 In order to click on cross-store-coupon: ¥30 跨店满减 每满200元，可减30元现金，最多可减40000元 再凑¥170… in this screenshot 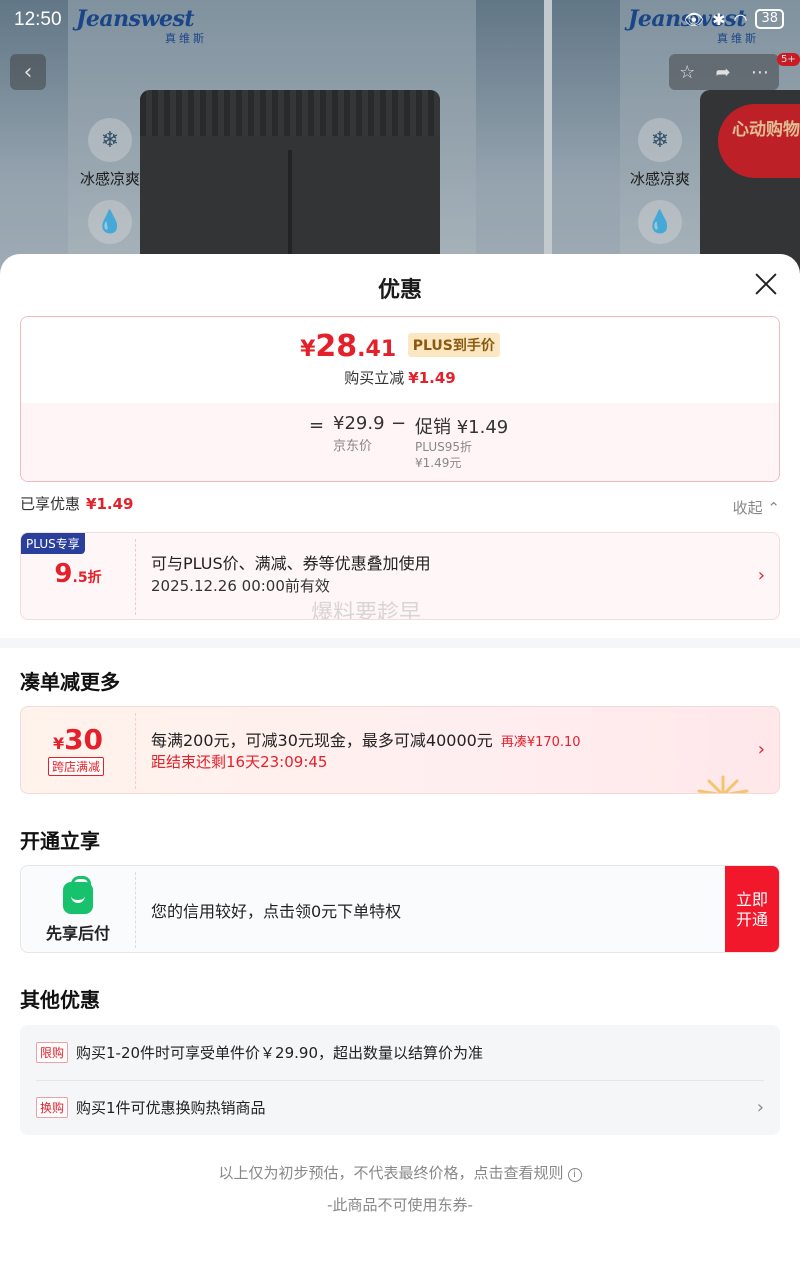, I will do `click(400, 750)`.